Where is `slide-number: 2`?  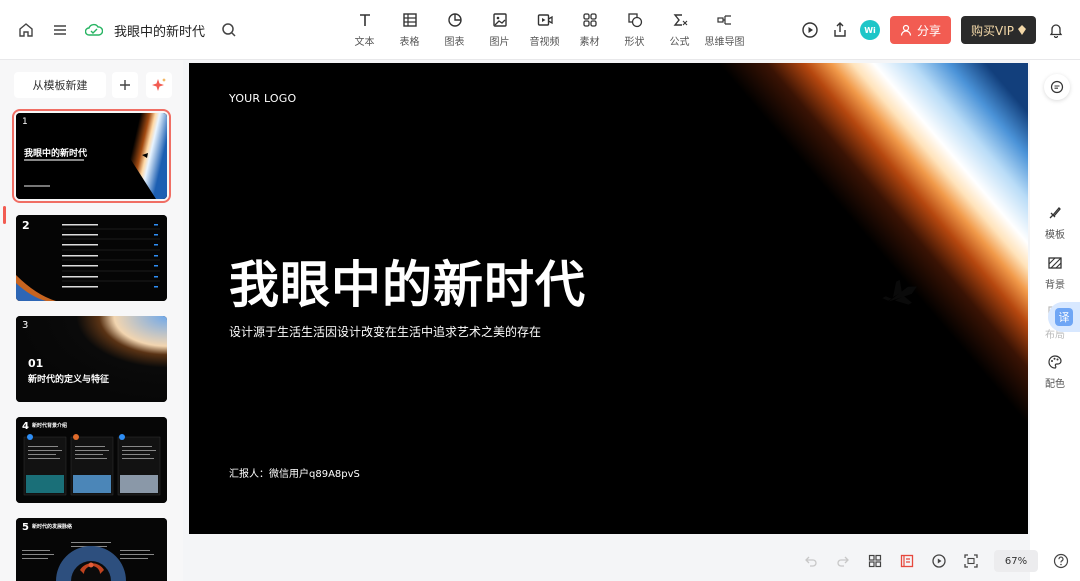 slide-number: 2 is located at coordinates (26, 225).